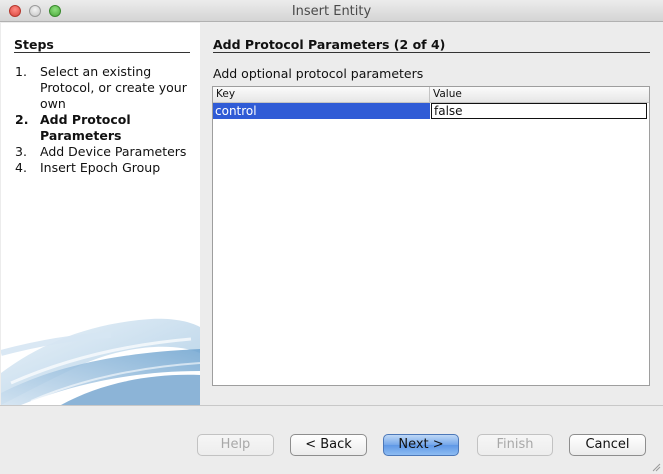 This screenshot has width=663, height=474. Describe the element at coordinates (515, 445) in the screenshot. I see `finish-button: Finish` at that location.